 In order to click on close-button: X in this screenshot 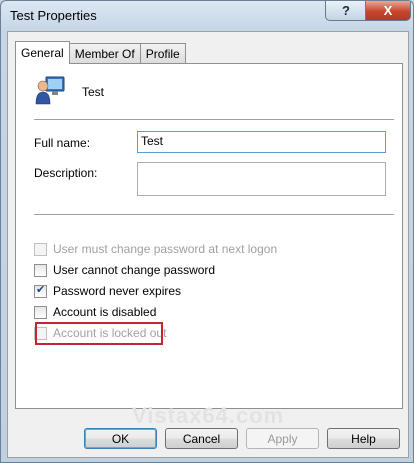, I will do `click(388, 11)`.